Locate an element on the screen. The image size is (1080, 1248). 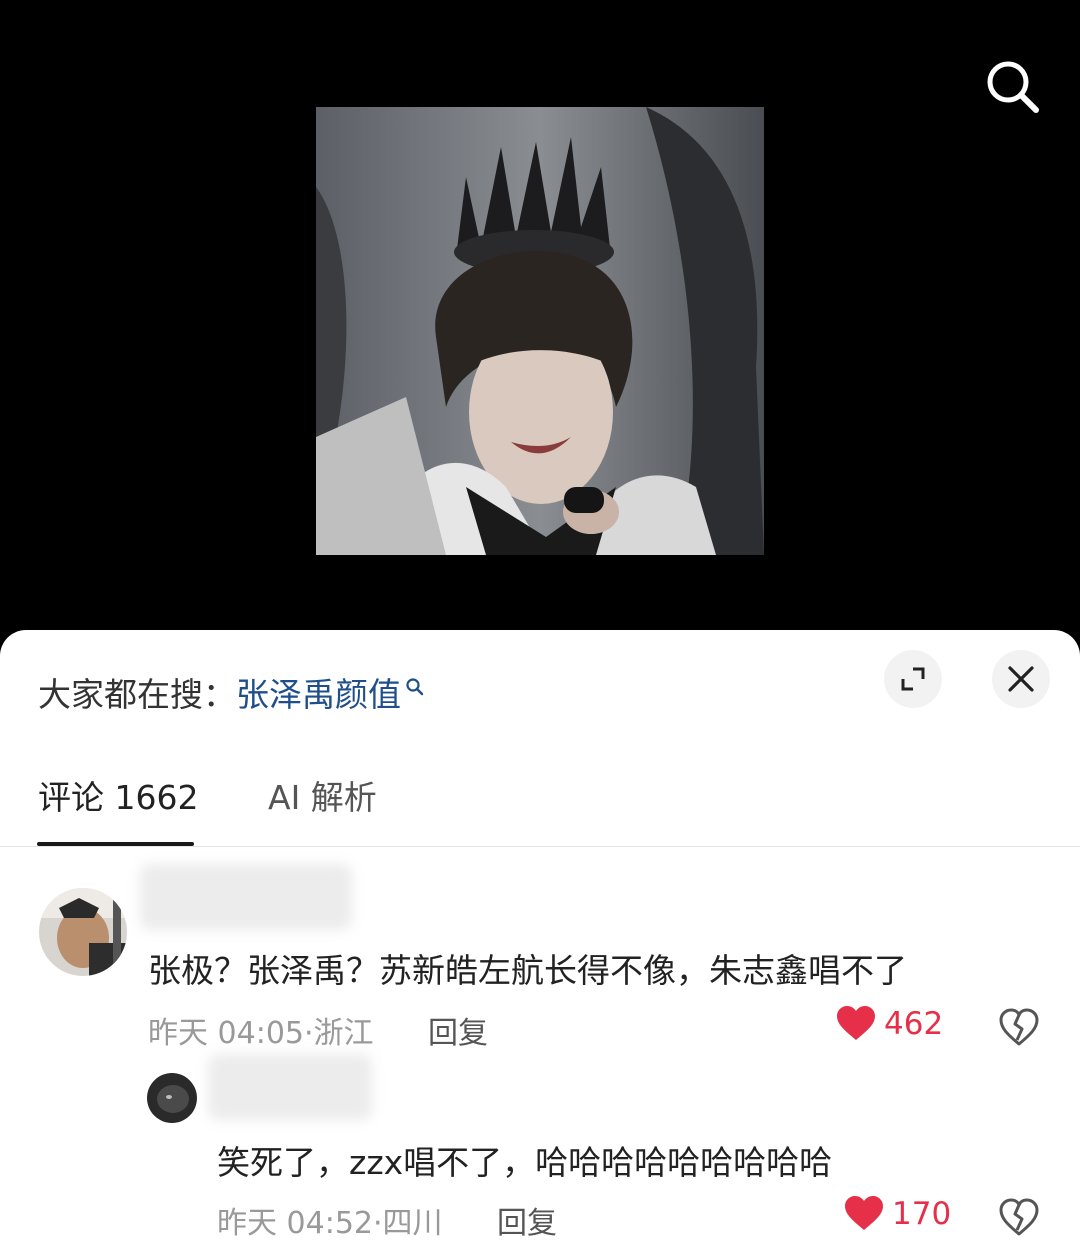
comment-text: 张极？张泽禹？苏新皓左航长得不像，朱志鑫唱不了 is located at coordinates (527, 970).